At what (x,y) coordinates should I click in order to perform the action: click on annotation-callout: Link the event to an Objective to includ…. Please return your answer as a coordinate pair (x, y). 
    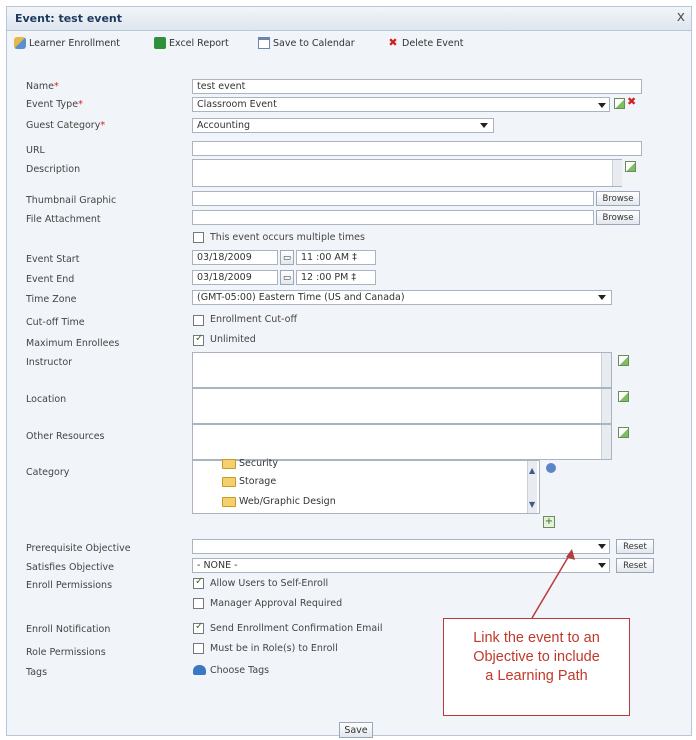
    Looking at the image, I should click on (536, 667).